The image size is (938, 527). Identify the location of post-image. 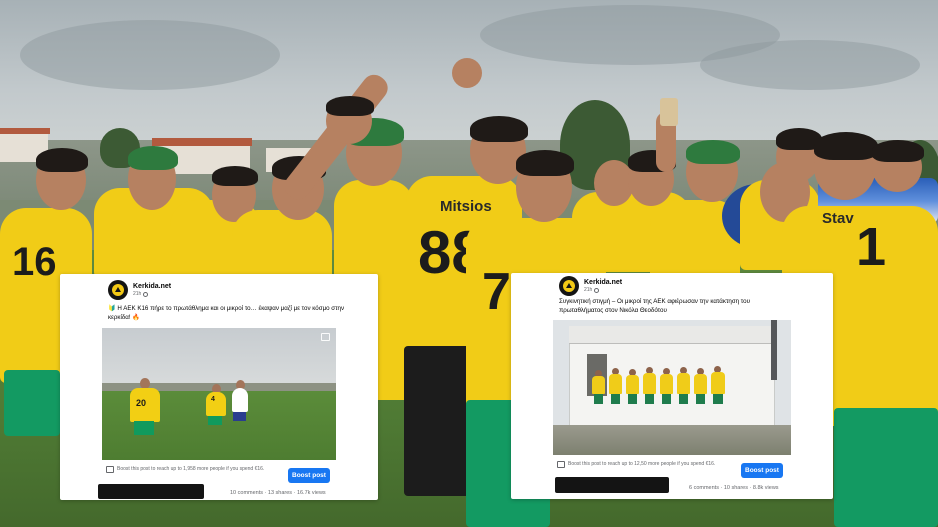
(672, 387).